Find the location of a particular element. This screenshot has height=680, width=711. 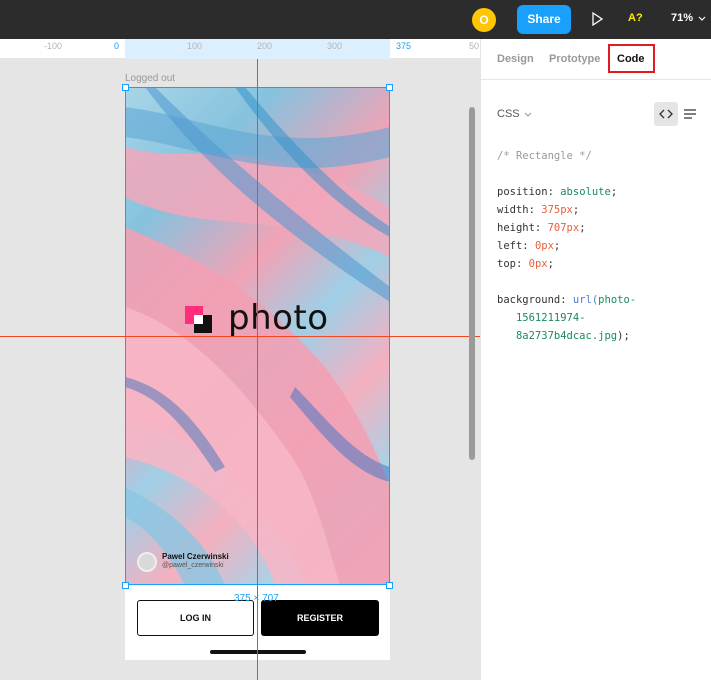

code-view-button is located at coordinates (666, 114).